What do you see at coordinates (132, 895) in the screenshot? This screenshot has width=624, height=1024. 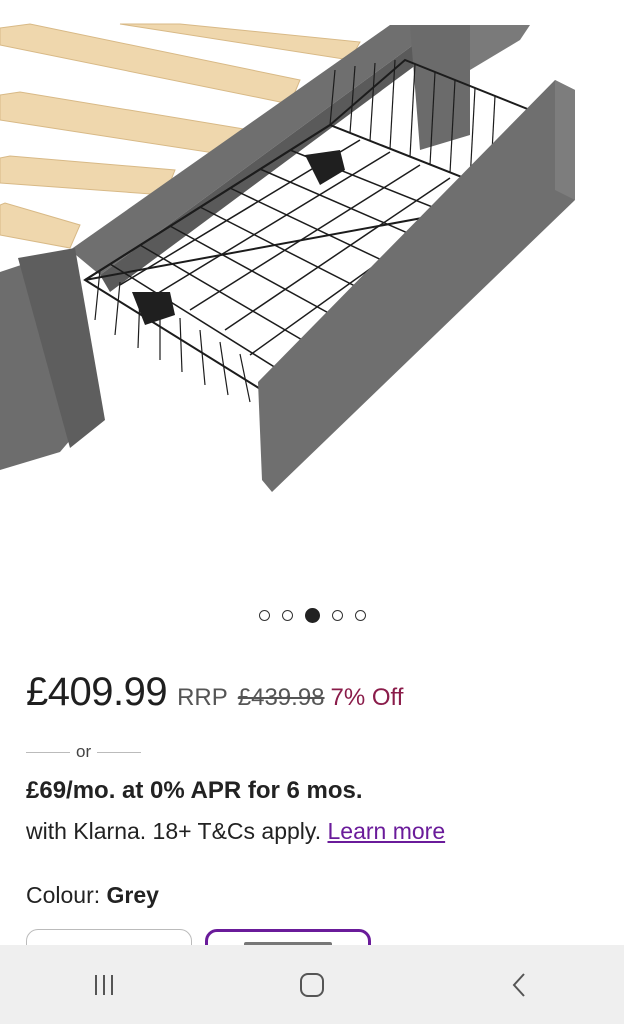 I see `colour-value: Grey` at bounding box center [132, 895].